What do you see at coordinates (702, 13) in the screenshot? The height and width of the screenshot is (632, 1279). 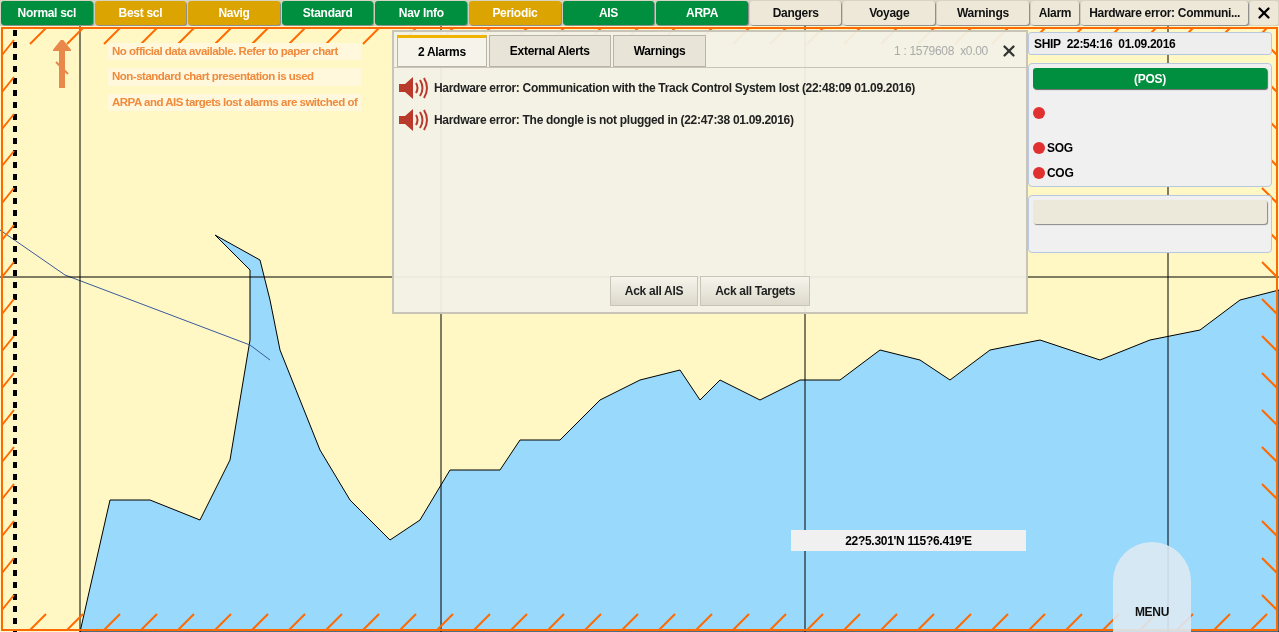 I see `toolbar-button: ARPA` at bounding box center [702, 13].